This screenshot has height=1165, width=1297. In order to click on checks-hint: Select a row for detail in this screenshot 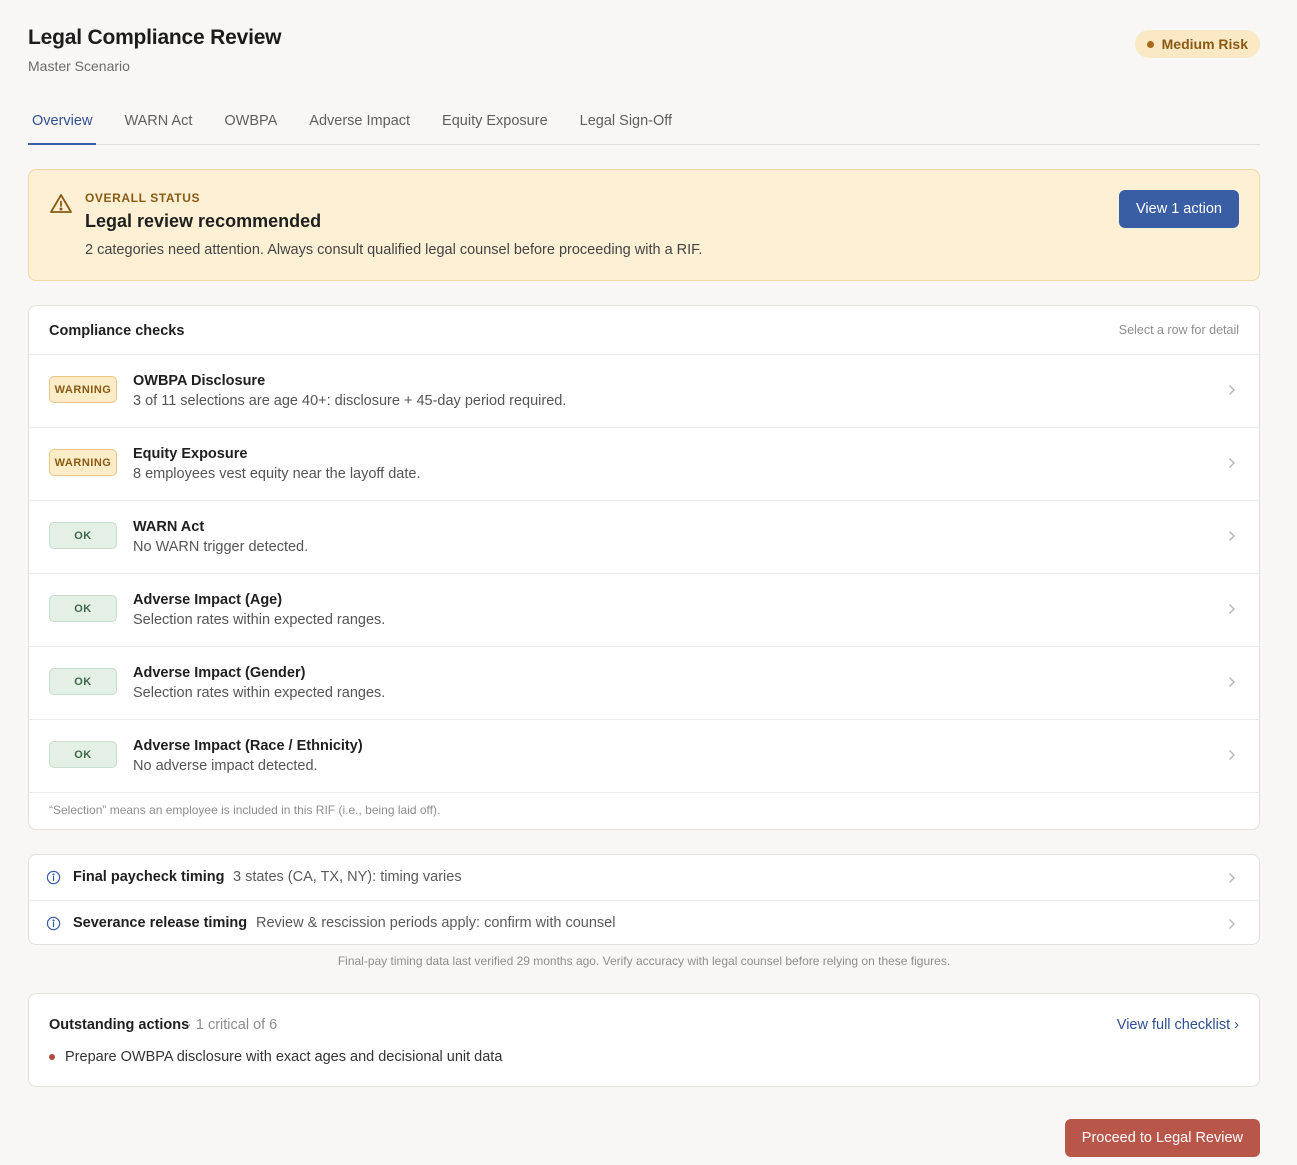, I will do `click(1178, 330)`.